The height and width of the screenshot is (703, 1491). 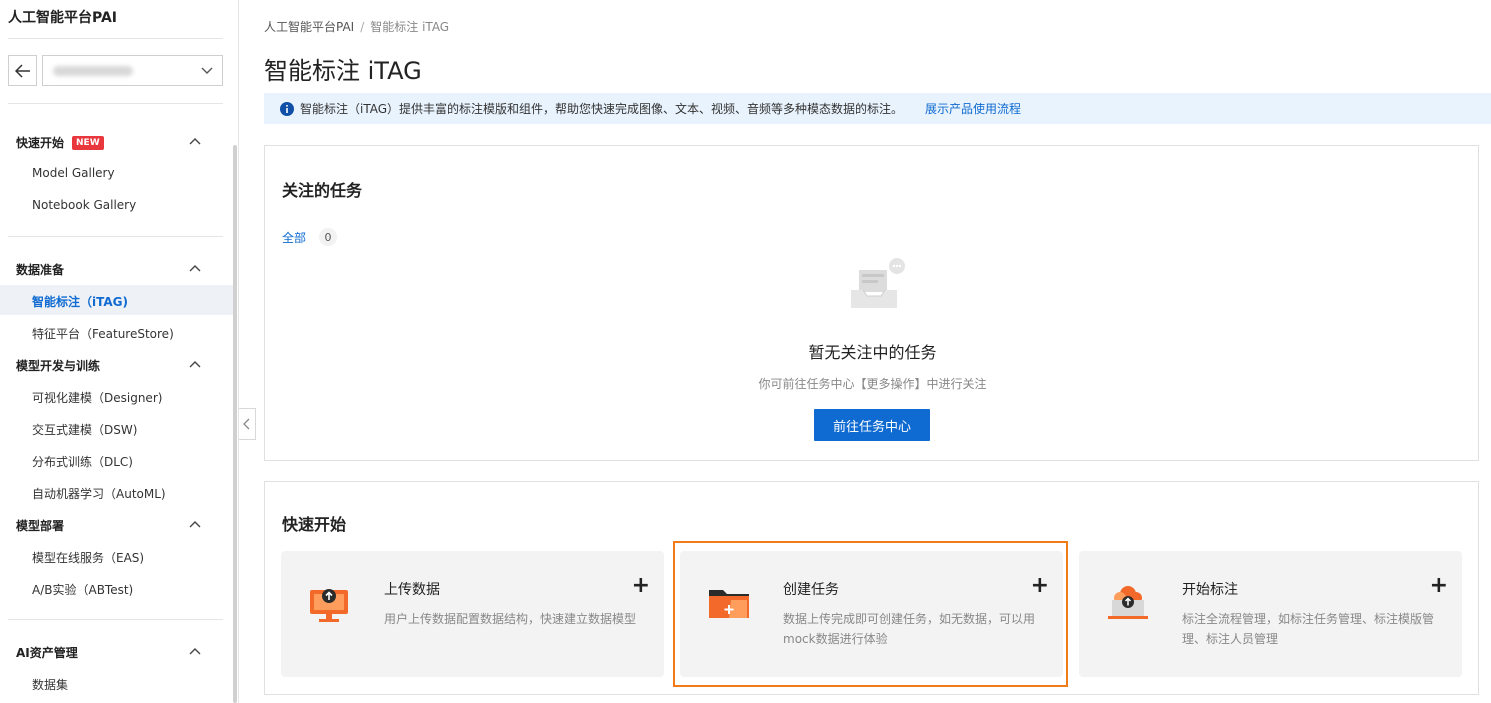 I want to click on nav-group-ai-assets: AI资产管理, so click(x=47, y=652).